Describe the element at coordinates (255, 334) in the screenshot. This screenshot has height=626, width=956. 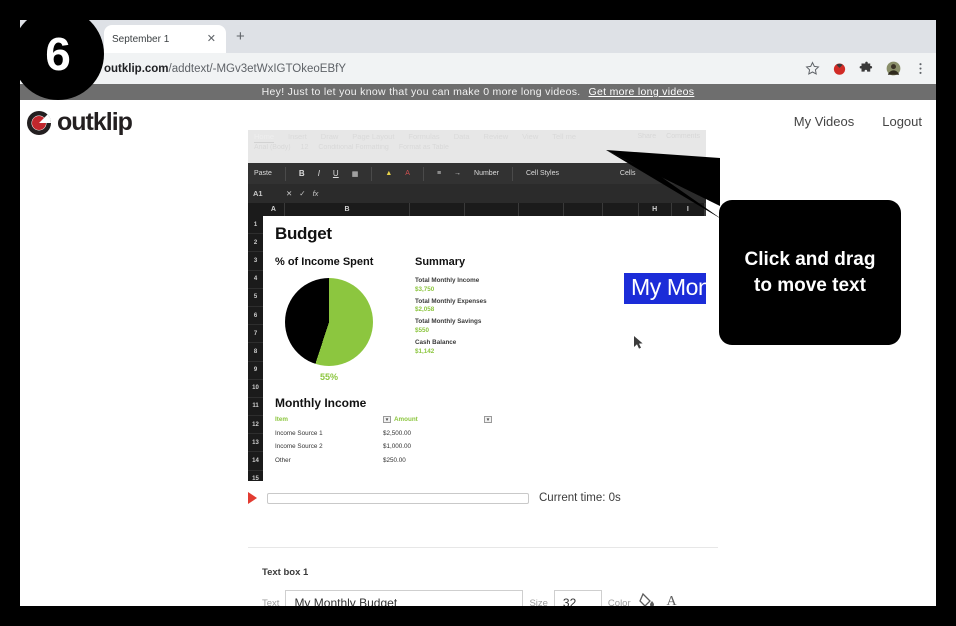
I see `row-header: 7` at that location.